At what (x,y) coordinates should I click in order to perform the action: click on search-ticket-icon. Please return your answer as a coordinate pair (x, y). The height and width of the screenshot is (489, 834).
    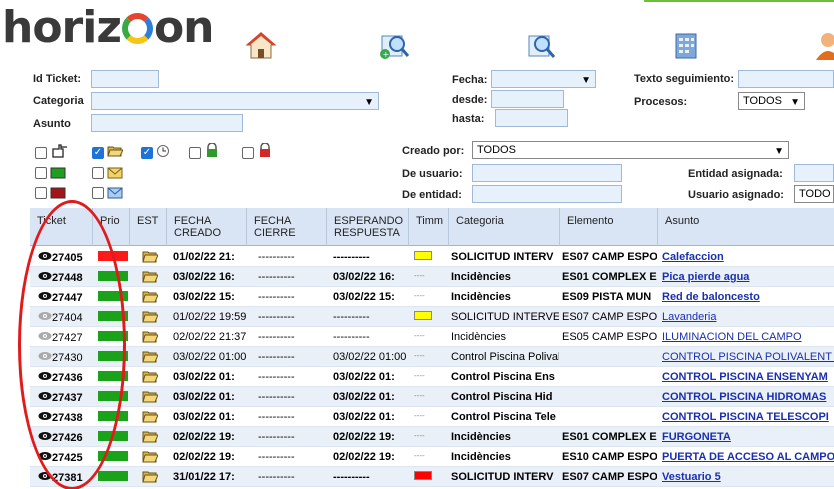
    Looking at the image, I should click on (541, 45).